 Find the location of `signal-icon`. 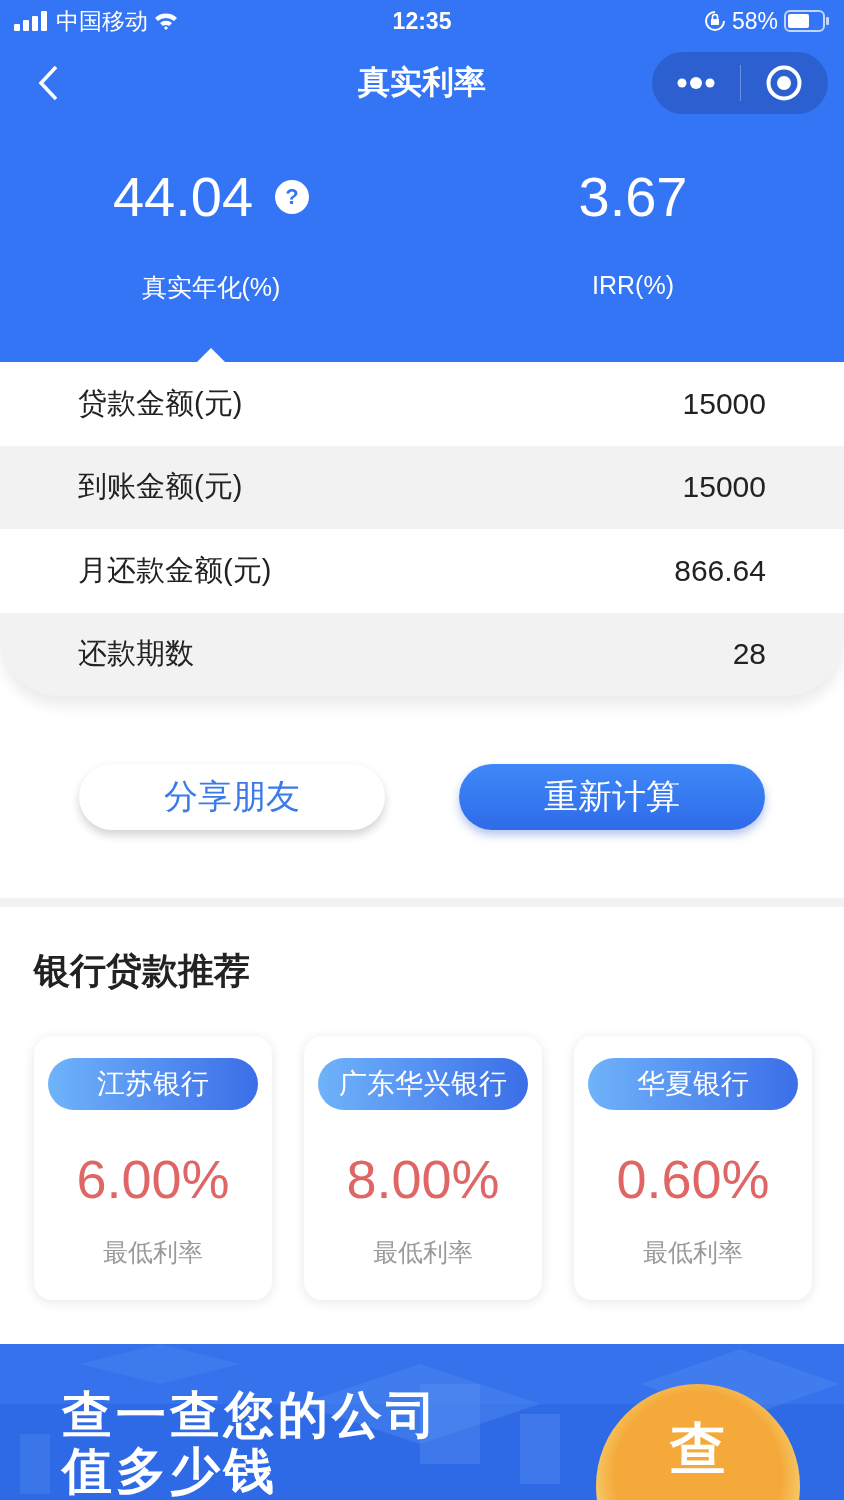

signal-icon is located at coordinates (32, 21).